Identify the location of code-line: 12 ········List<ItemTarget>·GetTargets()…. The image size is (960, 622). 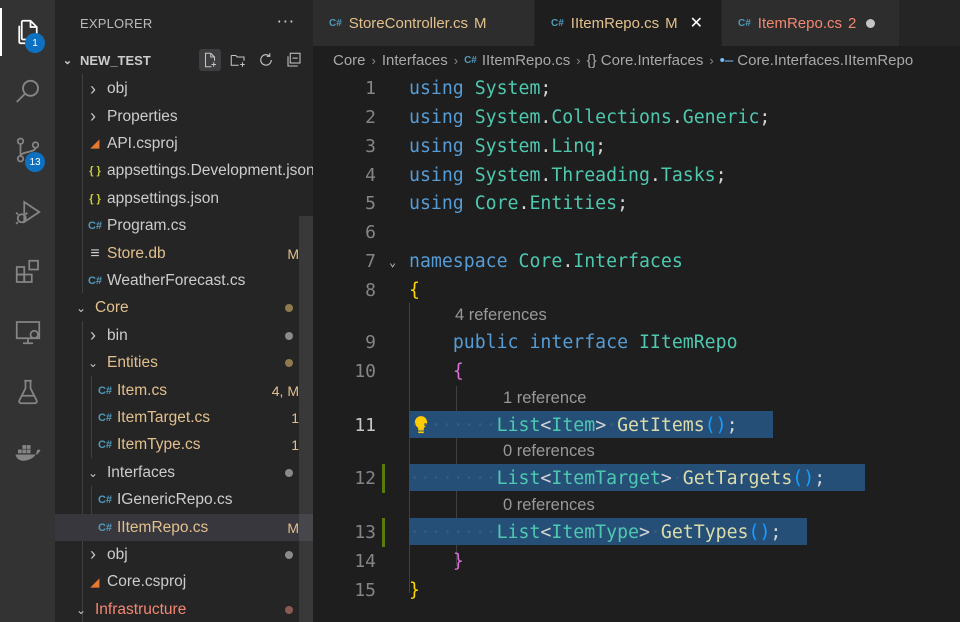
(636, 478).